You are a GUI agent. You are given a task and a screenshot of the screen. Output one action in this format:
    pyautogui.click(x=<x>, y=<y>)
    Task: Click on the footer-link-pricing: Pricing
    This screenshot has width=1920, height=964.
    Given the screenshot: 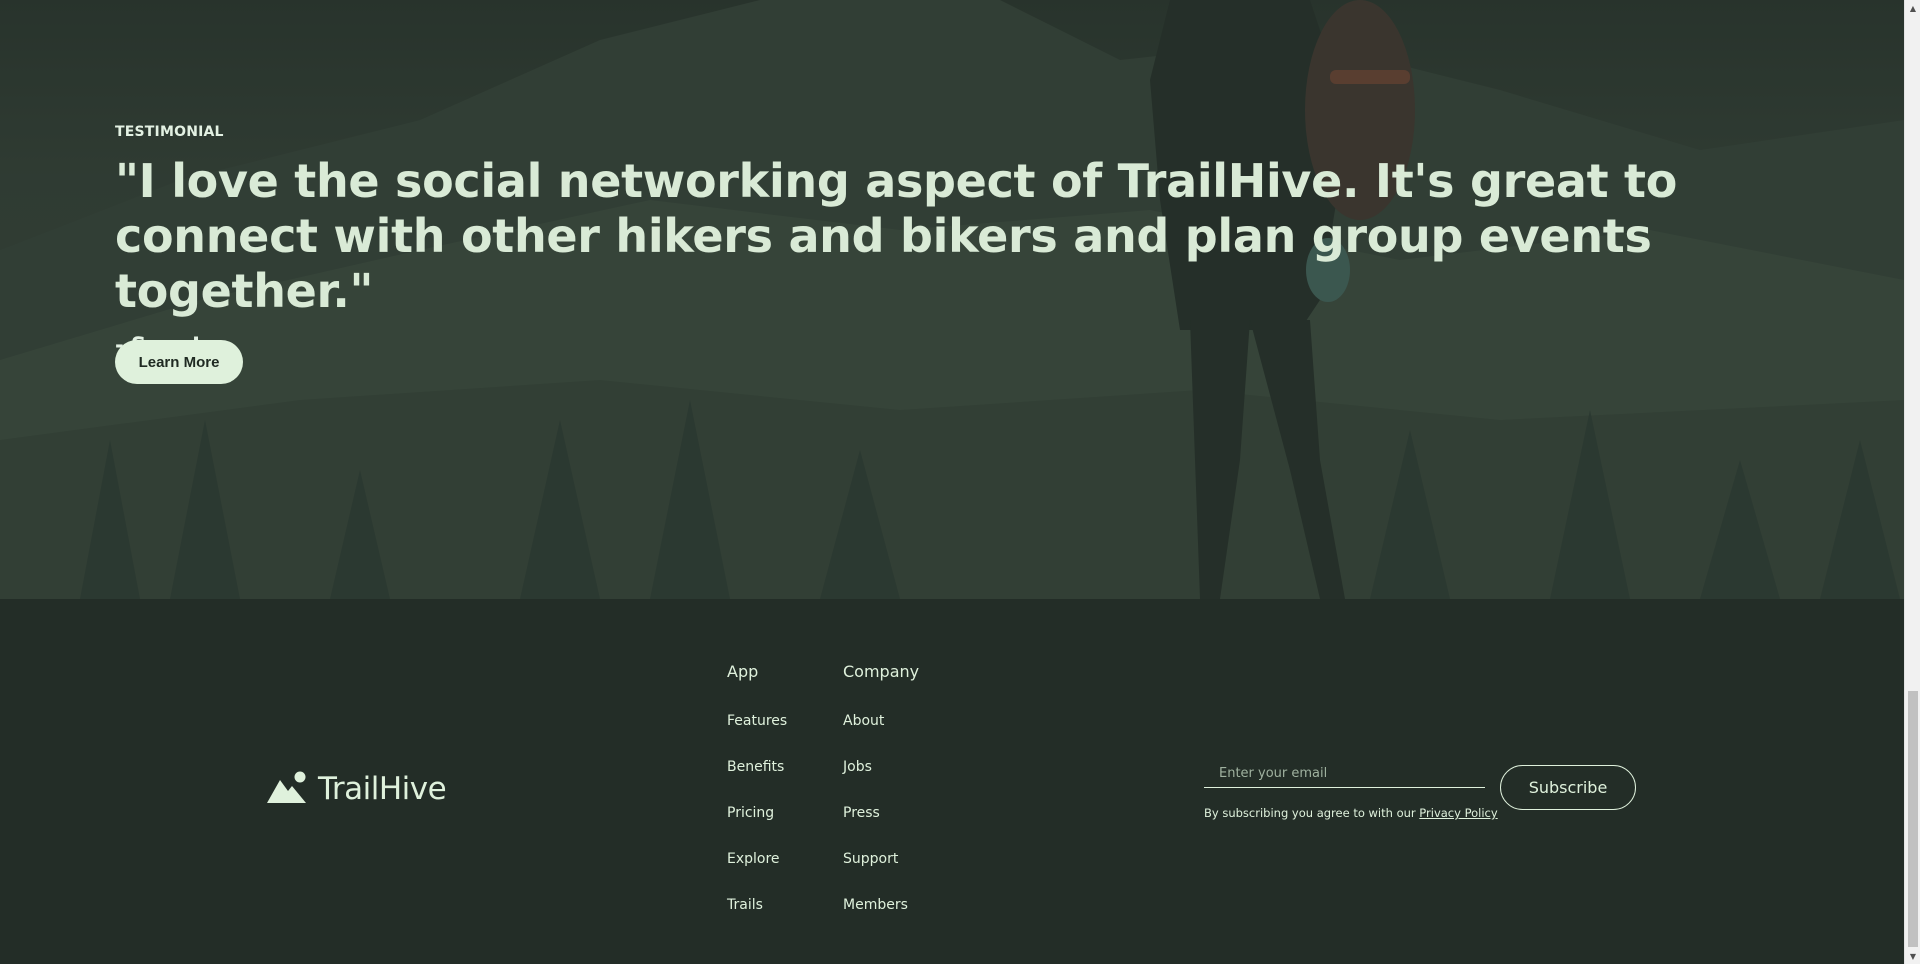 What is the action you would take?
    pyautogui.click(x=757, y=826)
    